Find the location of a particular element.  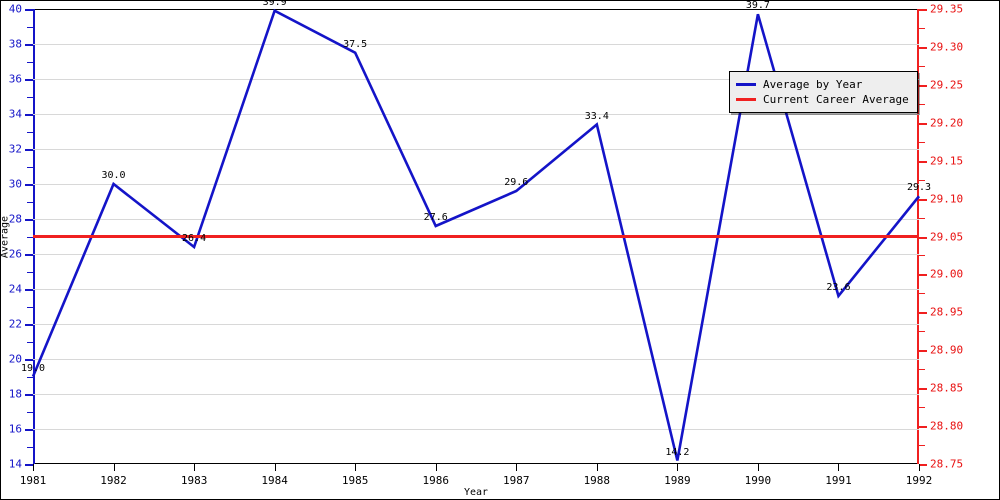

data-point-label: 14.2 is located at coordinates (677, 452).